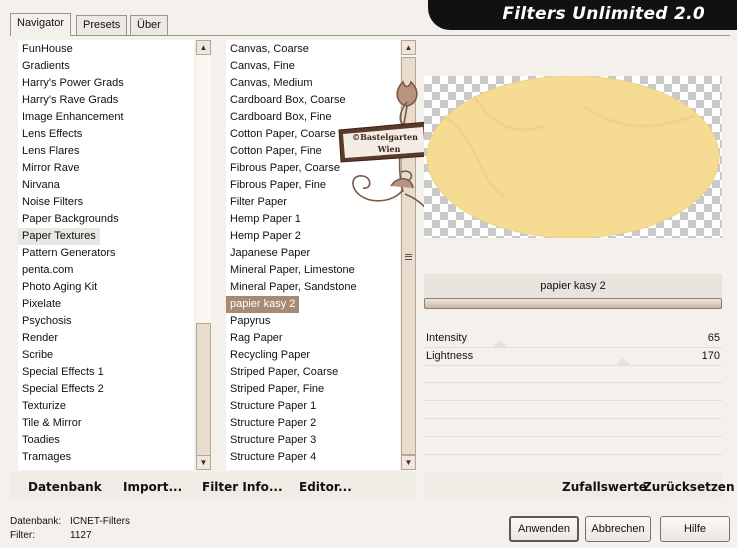  Describe the element at coordinates (618, 529) in the screenshot. I see `cancel-button: Abbrechen` at that location.